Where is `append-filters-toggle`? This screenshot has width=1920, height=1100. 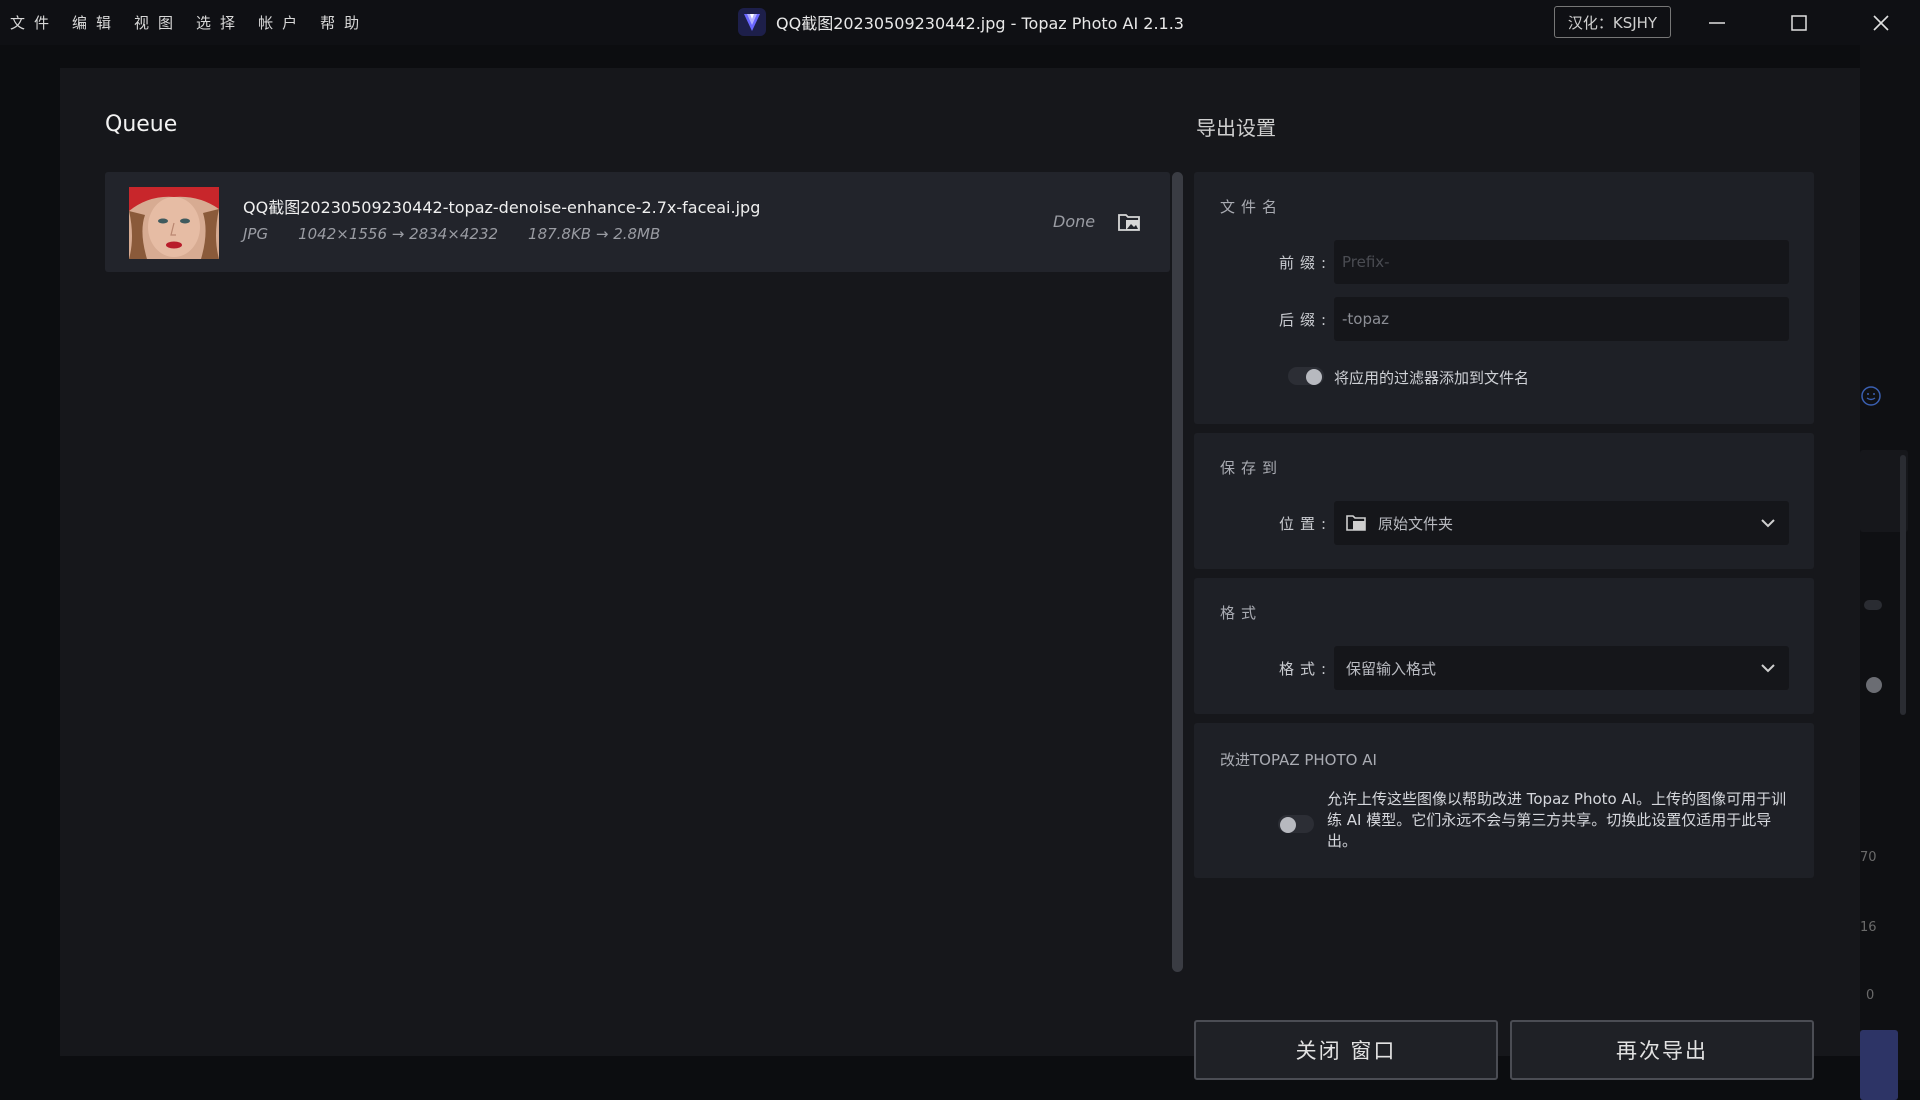
append-filters-toggle is located at coordinates (1306, 376).